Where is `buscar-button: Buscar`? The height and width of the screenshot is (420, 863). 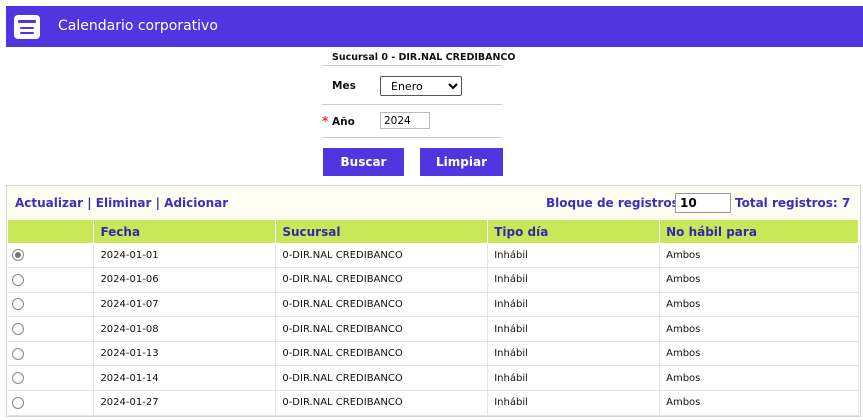
buscar-button: Buscar is located at coordinates (363, 162).